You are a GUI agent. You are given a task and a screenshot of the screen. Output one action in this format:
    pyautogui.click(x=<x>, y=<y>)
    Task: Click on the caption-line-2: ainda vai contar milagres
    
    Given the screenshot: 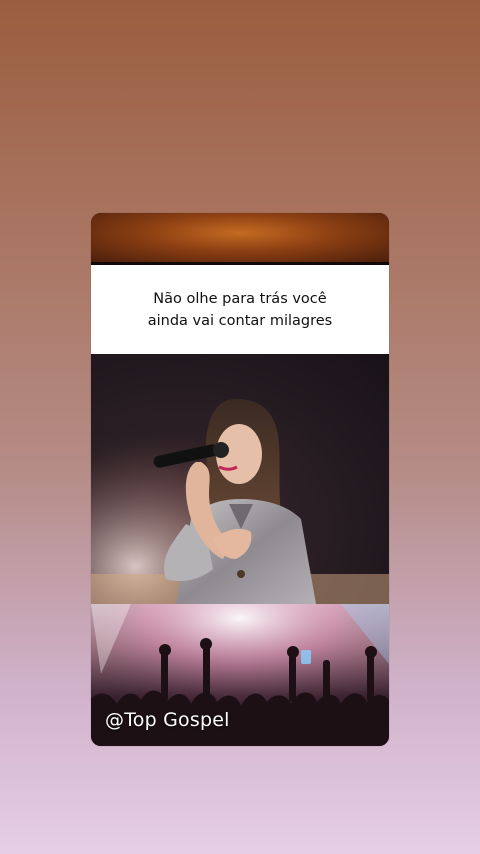 What is the action you would take?
    pyautogui.click(x=240, y=320)
    